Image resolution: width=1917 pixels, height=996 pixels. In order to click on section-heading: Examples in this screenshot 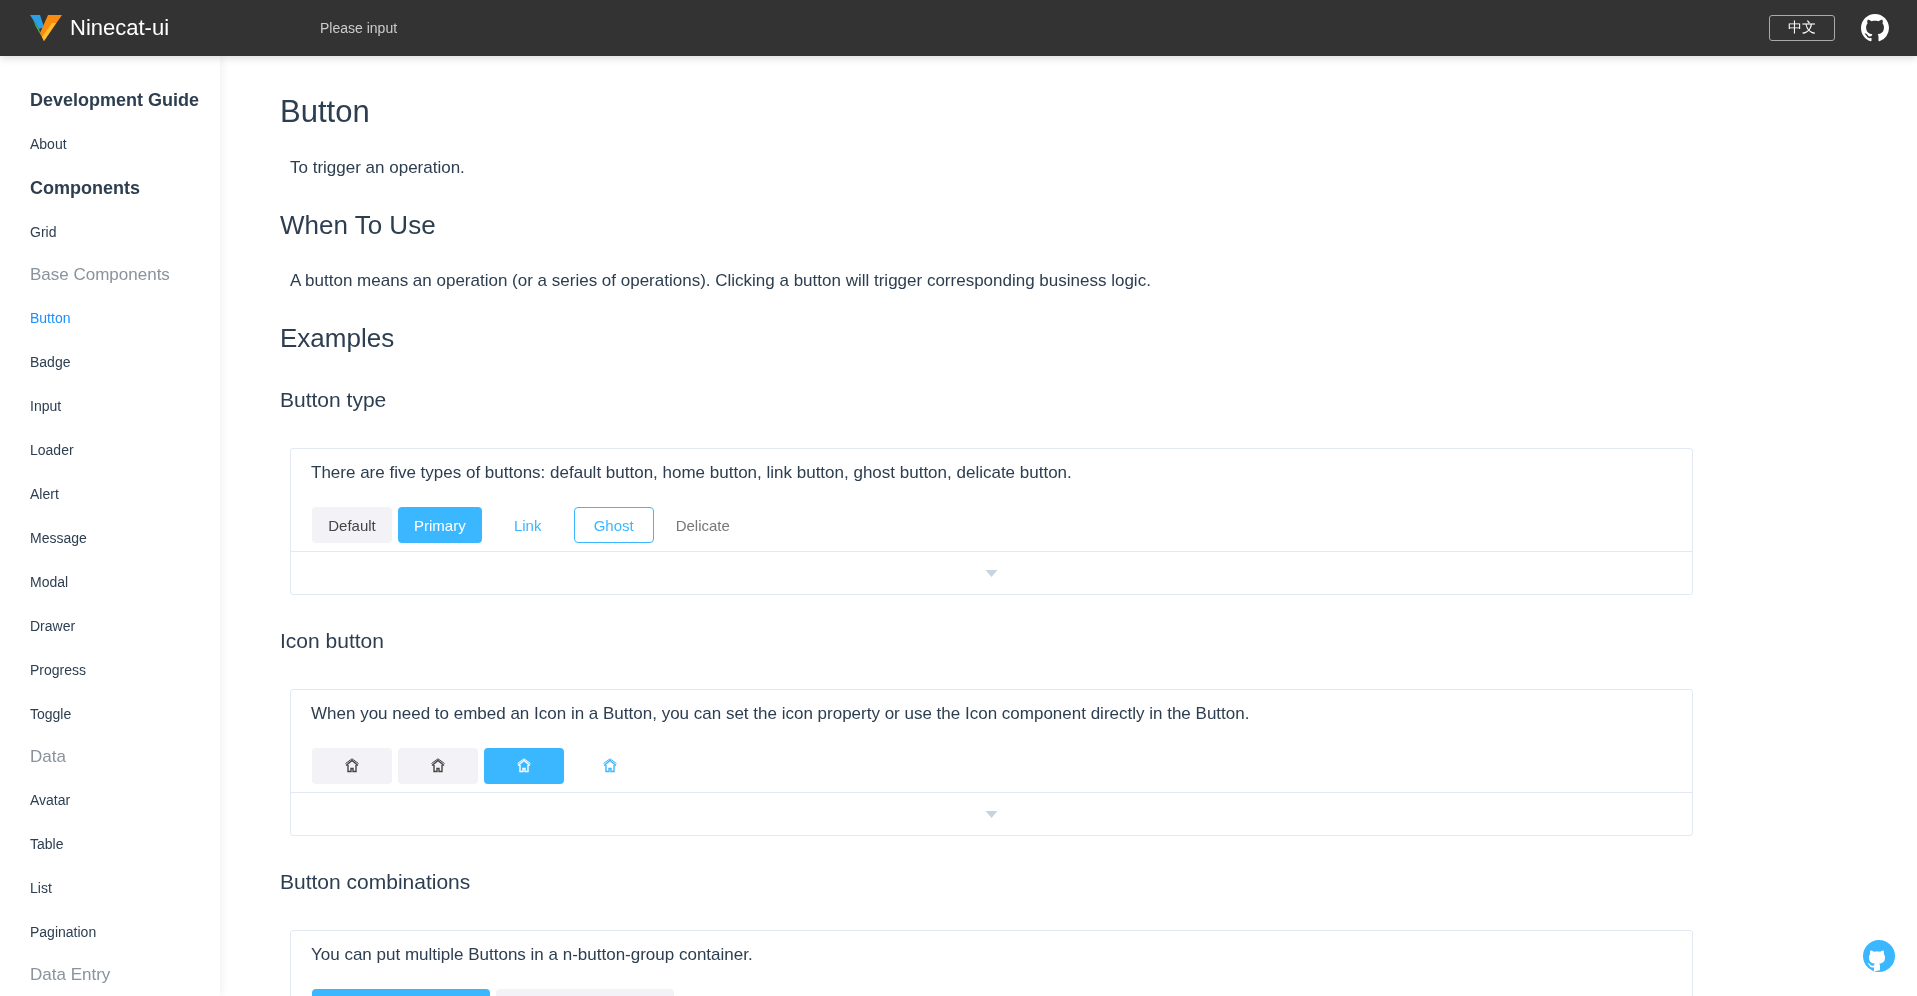, I will do `click(338, 338)`.